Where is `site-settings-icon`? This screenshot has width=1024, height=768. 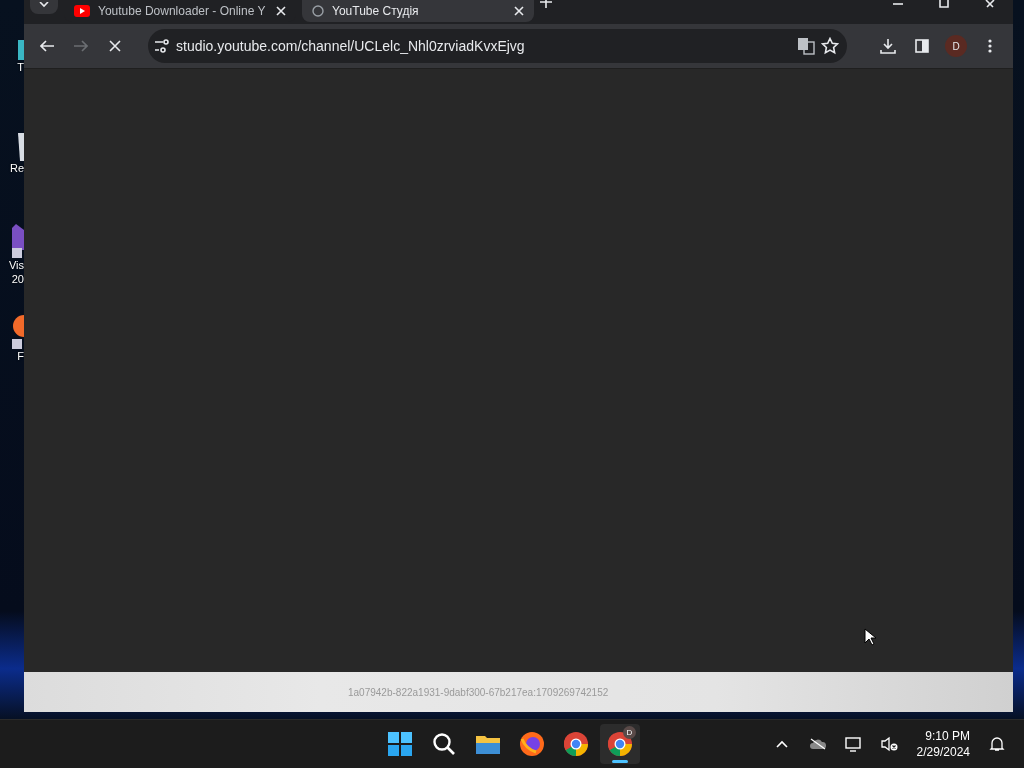 site-settings-icon is located at coordinates (162, 46).